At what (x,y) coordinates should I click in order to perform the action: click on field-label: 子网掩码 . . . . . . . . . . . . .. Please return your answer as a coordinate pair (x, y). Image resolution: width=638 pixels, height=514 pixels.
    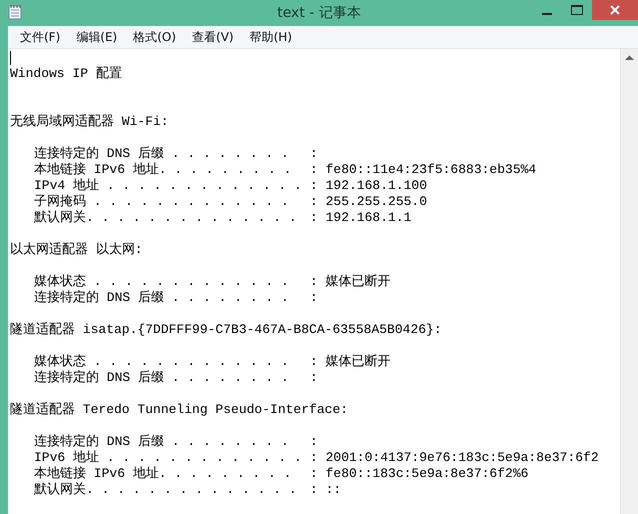
    Looking at the image, I should click on (162, 202).